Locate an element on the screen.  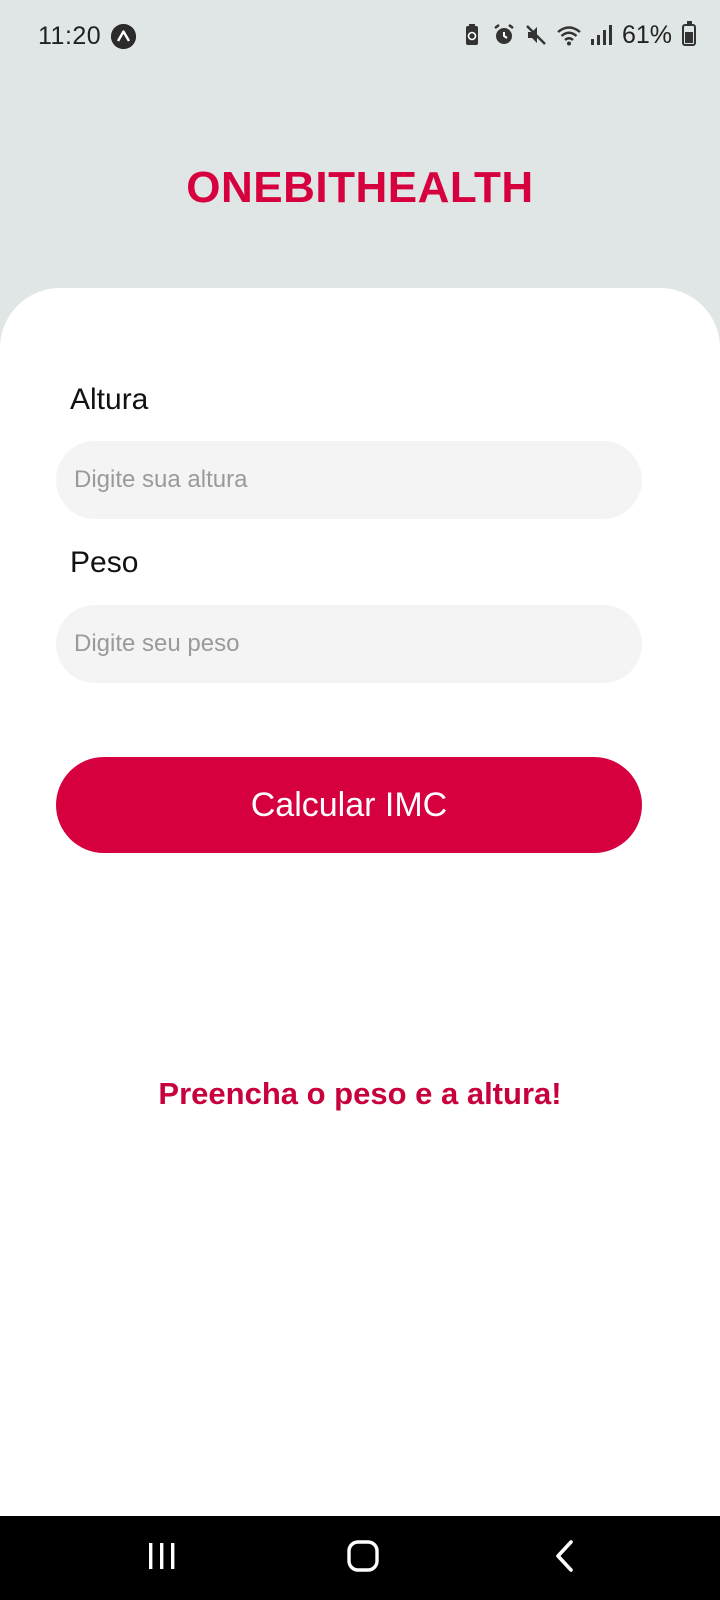
weight-label: Peso is located at coordinates (104, 562).